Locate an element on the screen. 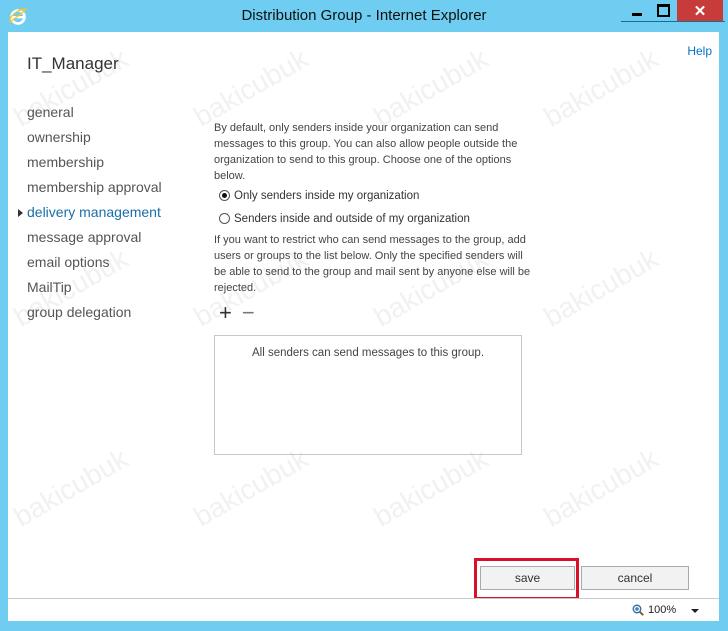  maximize-button is located at coordinates (663, 10).